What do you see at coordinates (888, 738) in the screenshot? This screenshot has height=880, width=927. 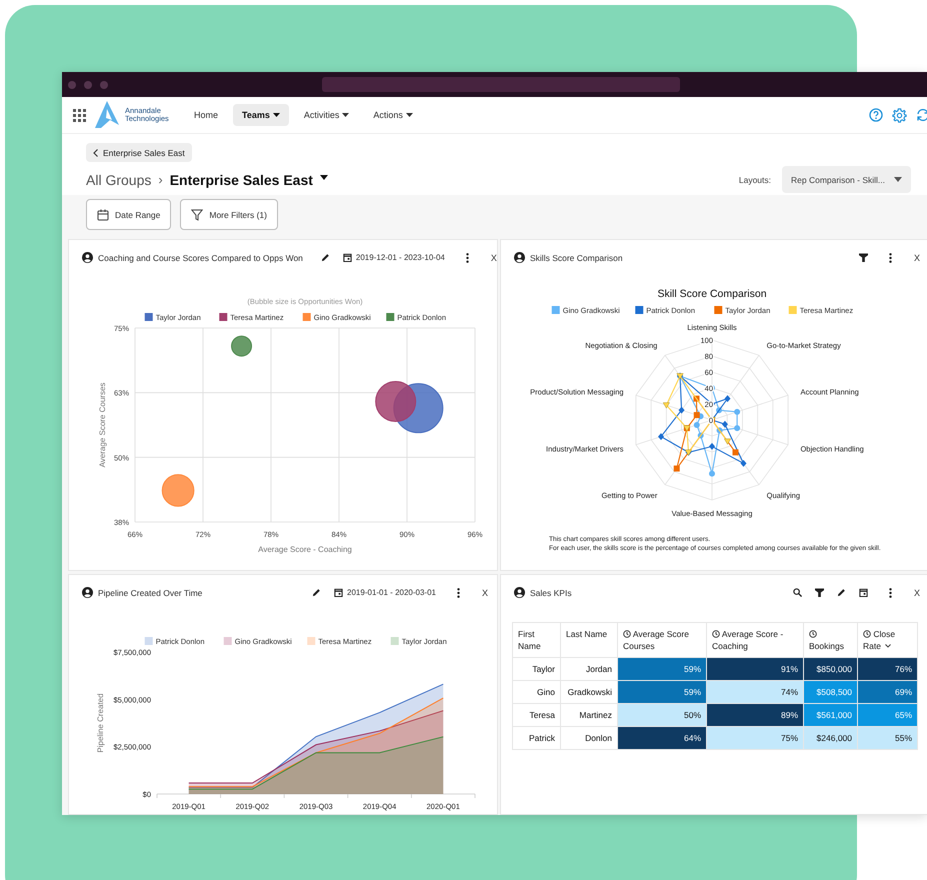 I see `table-cell: 55%` at bounding box center [888, 738].